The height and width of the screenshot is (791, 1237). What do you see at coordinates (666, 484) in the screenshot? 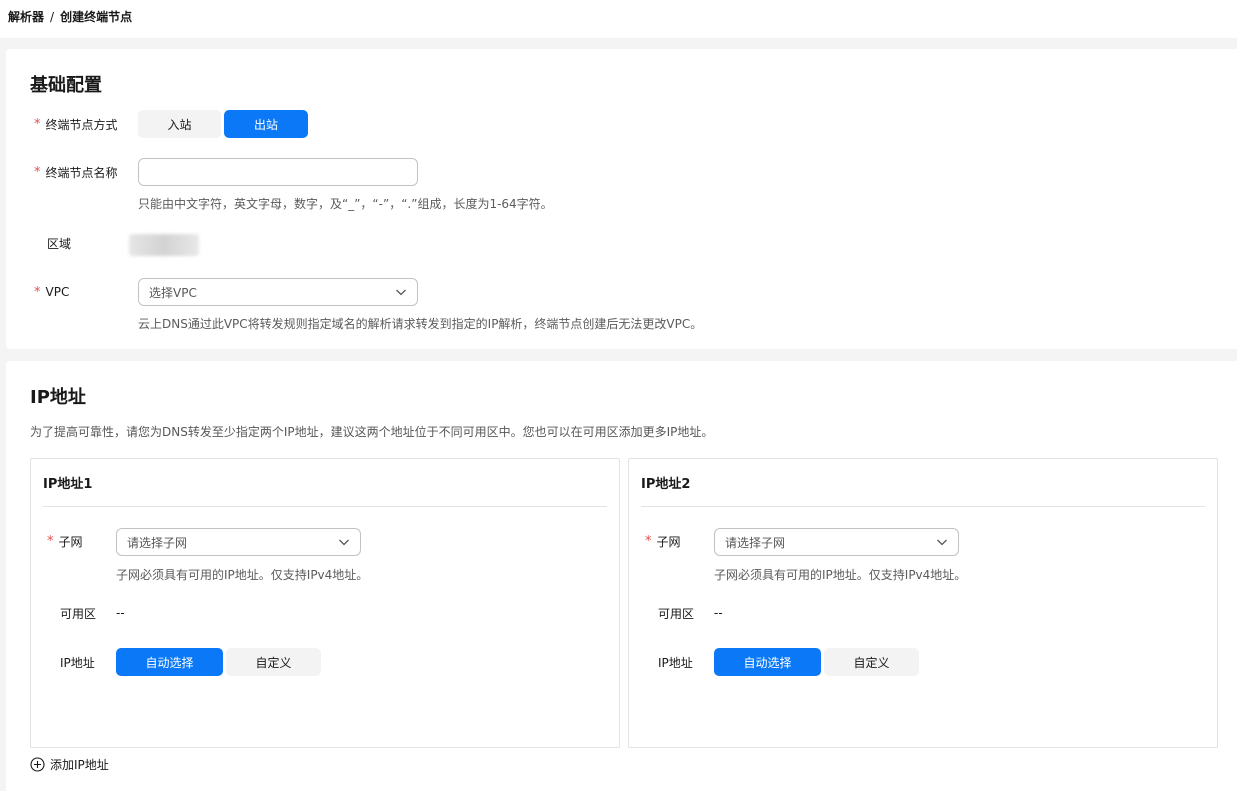
I see `ip-box-title: IP地址2` at bounding box center [666, 484].